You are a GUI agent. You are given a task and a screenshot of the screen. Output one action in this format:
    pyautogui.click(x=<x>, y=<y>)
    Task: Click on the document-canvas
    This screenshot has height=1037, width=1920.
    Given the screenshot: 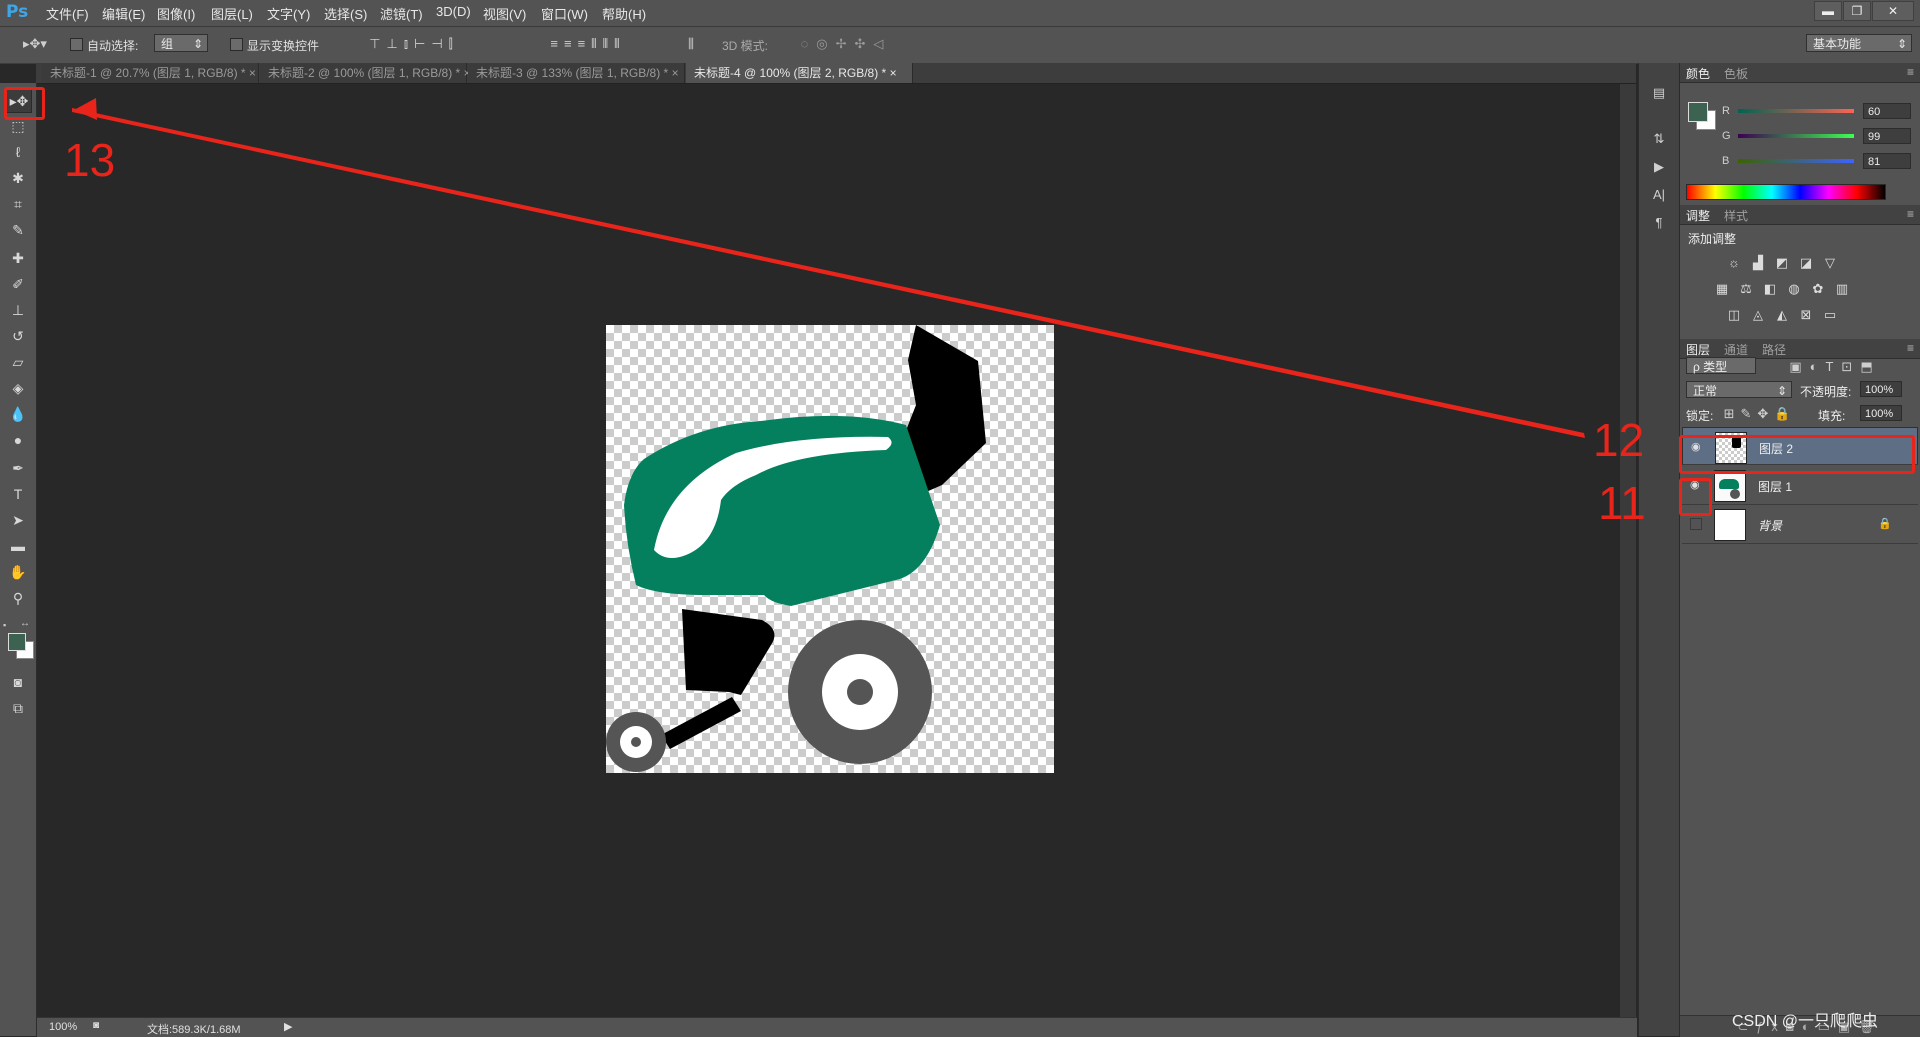 What is the action you would take?
    pyautogui.click(x=830, y=549)
    